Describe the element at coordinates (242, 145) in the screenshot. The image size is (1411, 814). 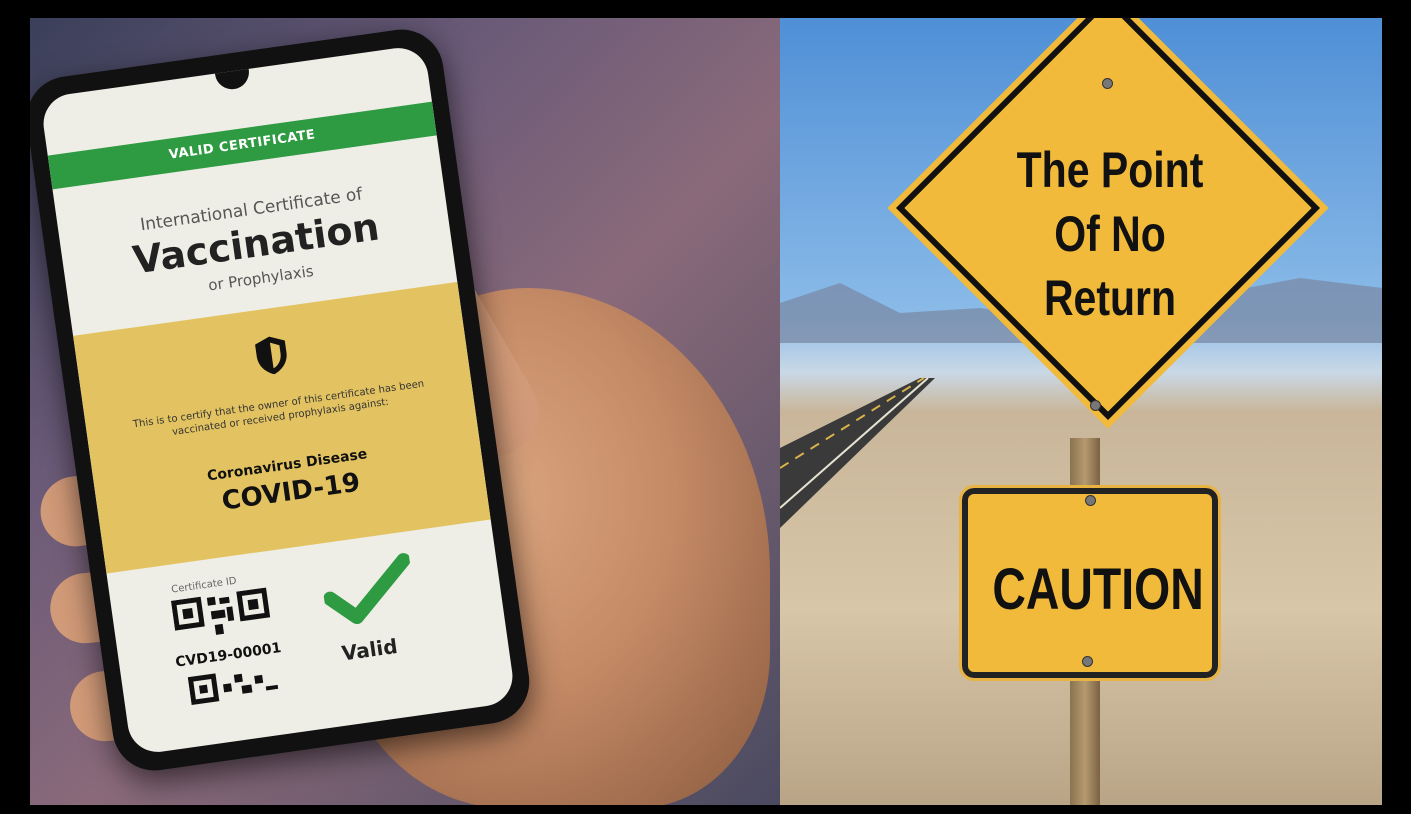
I see `valid-certificate-banner: VALID CERTIFICATE` at that location.